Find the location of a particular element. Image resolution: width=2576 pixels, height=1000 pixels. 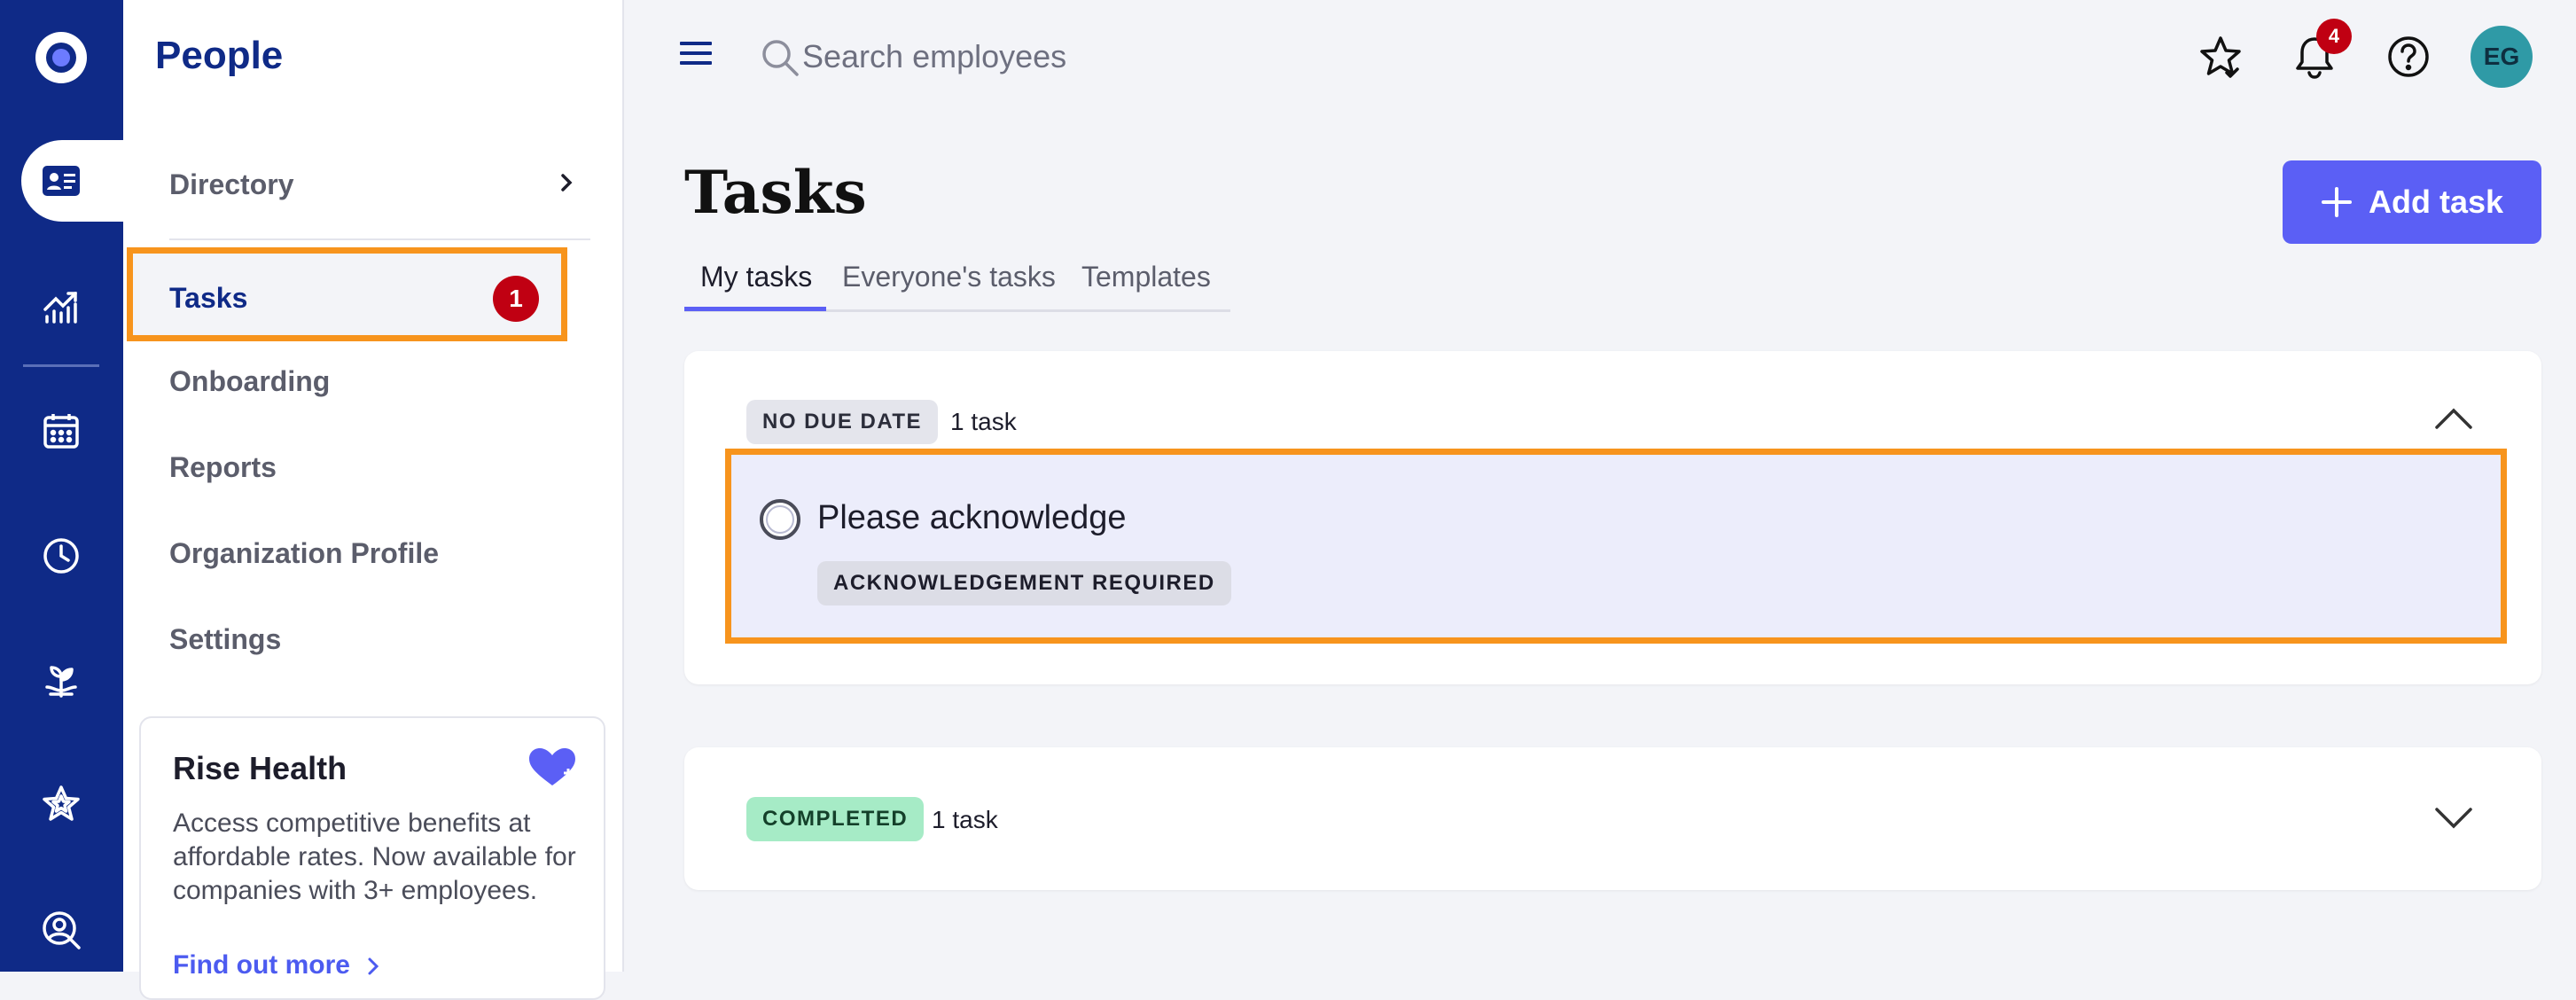

sidebar-item-directory: Directory is located at coordinates (231, 184).